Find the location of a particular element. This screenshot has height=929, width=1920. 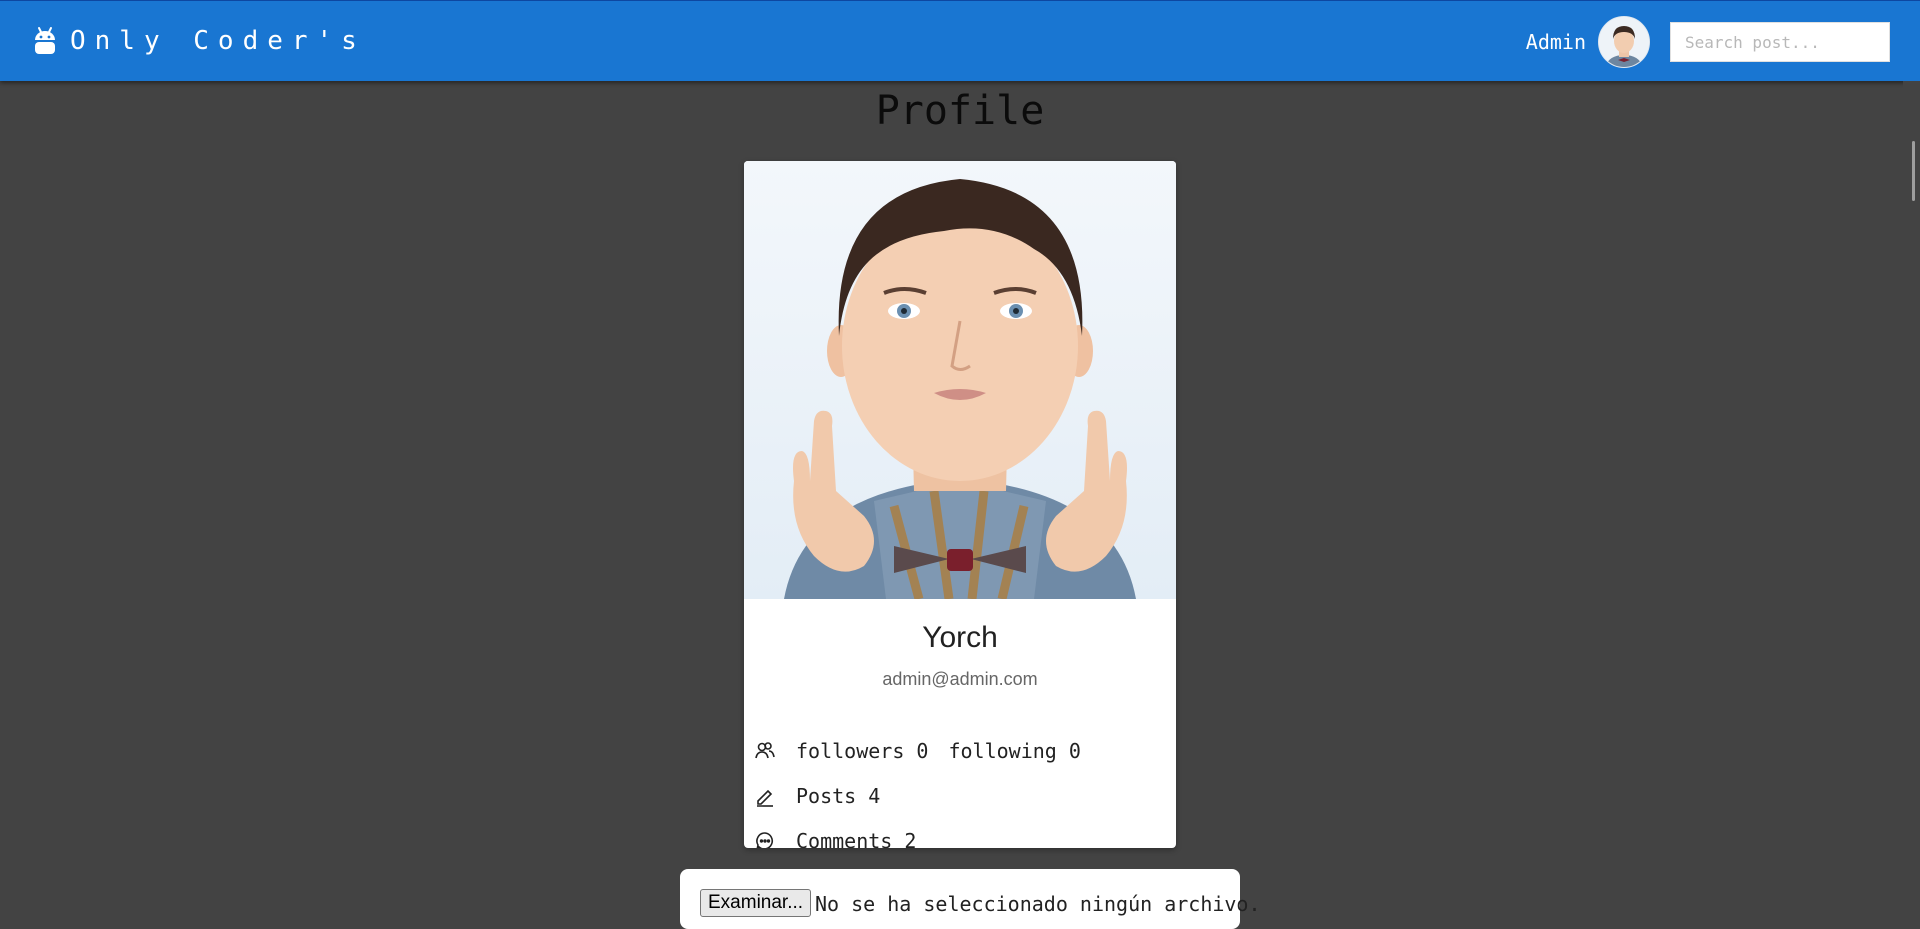

navbar-user-area: Admin is located at coordinates (1708, 42).